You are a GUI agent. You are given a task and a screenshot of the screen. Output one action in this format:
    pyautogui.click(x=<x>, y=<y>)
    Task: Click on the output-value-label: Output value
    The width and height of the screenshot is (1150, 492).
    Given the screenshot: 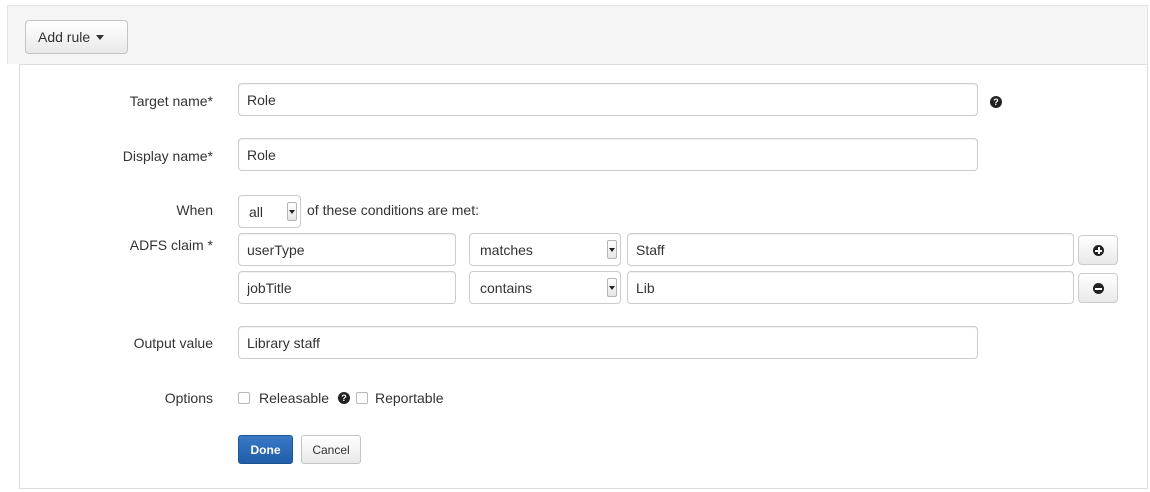 What is the action you would take?
    pyautogui.click(x=173, y=343)
    